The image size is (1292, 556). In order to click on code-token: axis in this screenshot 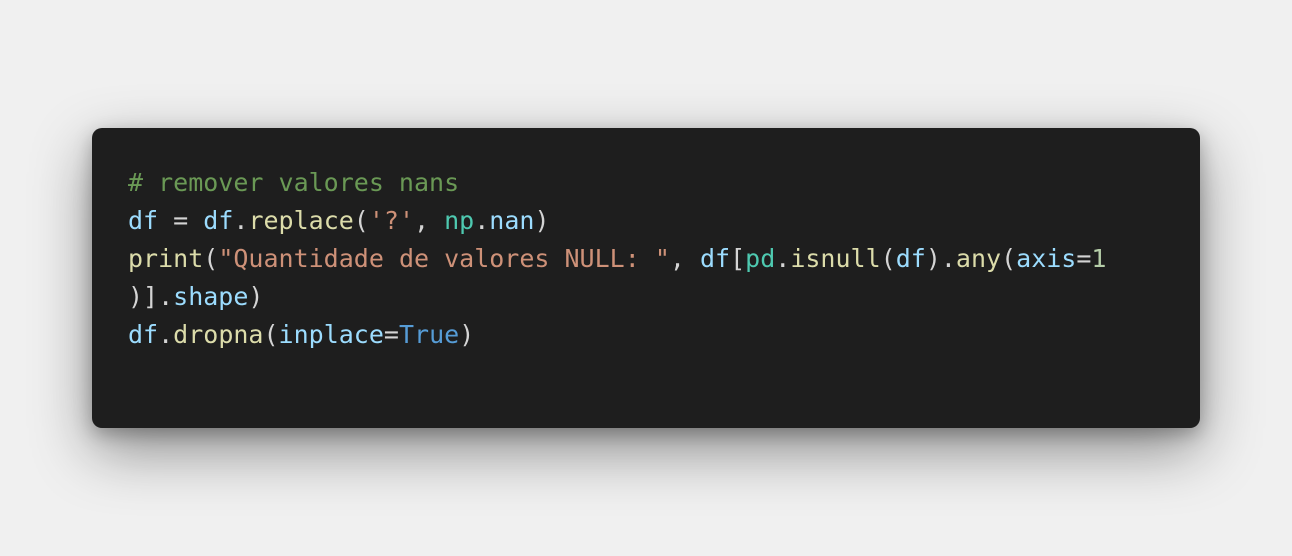, I will do `click(1046, 258)`.